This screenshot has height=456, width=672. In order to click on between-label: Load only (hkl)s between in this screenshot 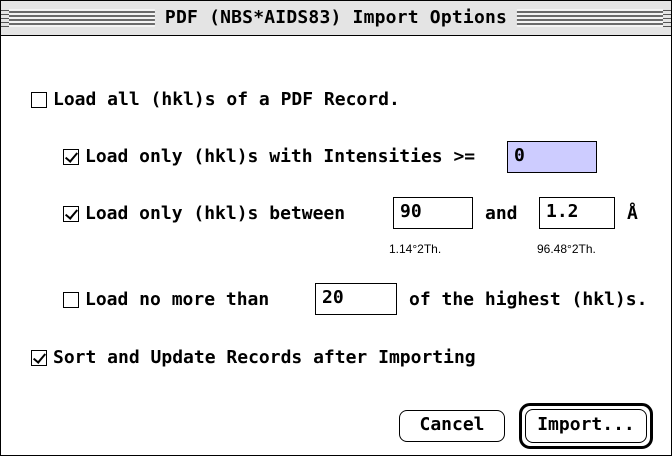, I will do `click(215, 213)`.